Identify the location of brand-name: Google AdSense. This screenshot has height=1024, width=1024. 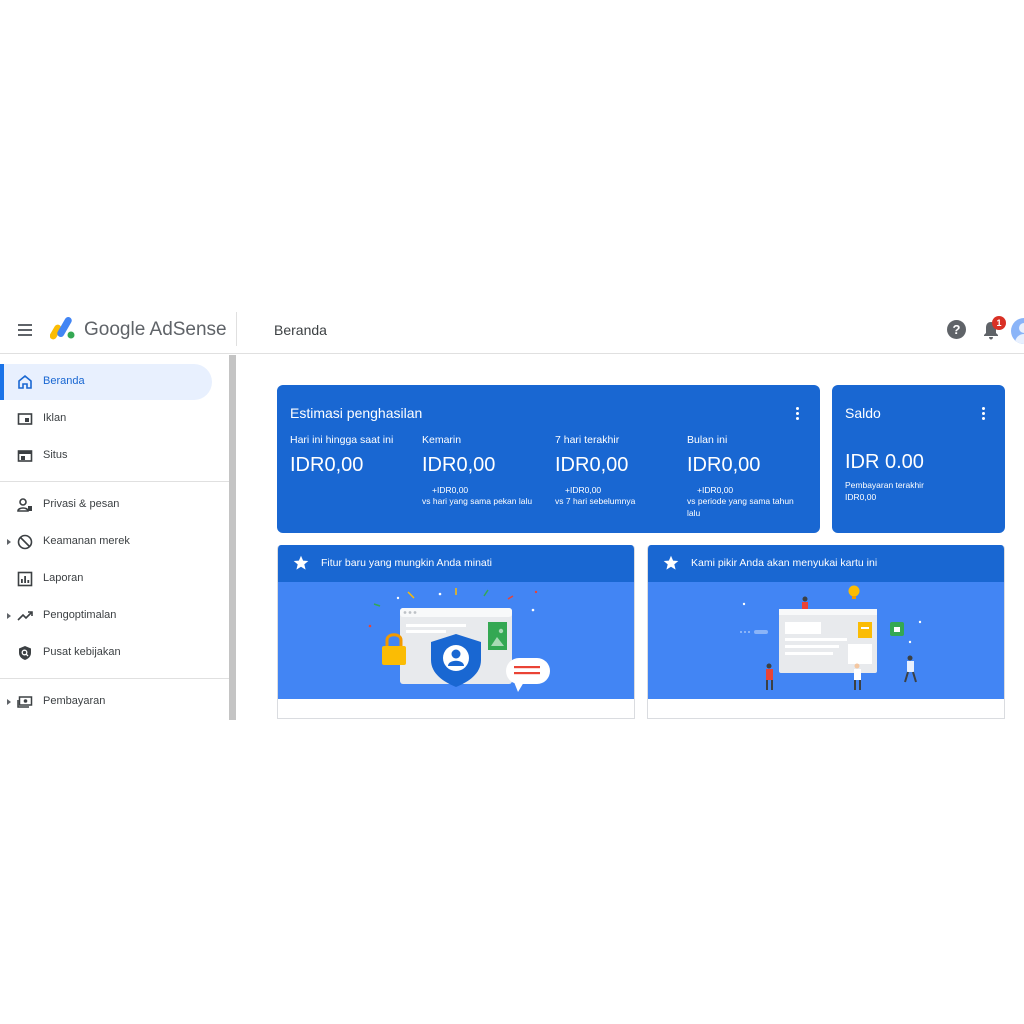
(155, 330).